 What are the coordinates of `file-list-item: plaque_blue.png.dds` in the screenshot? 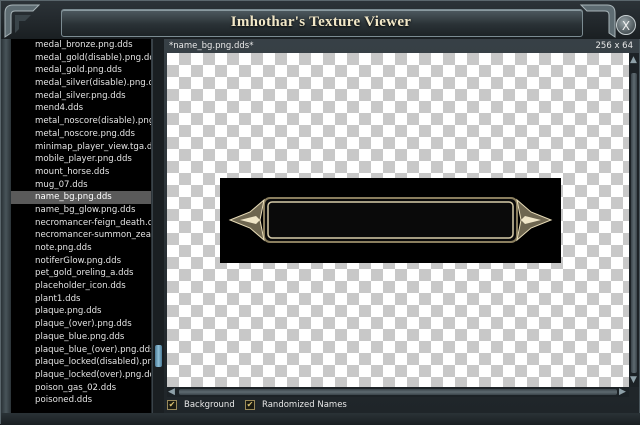 It's located at (81, 337).